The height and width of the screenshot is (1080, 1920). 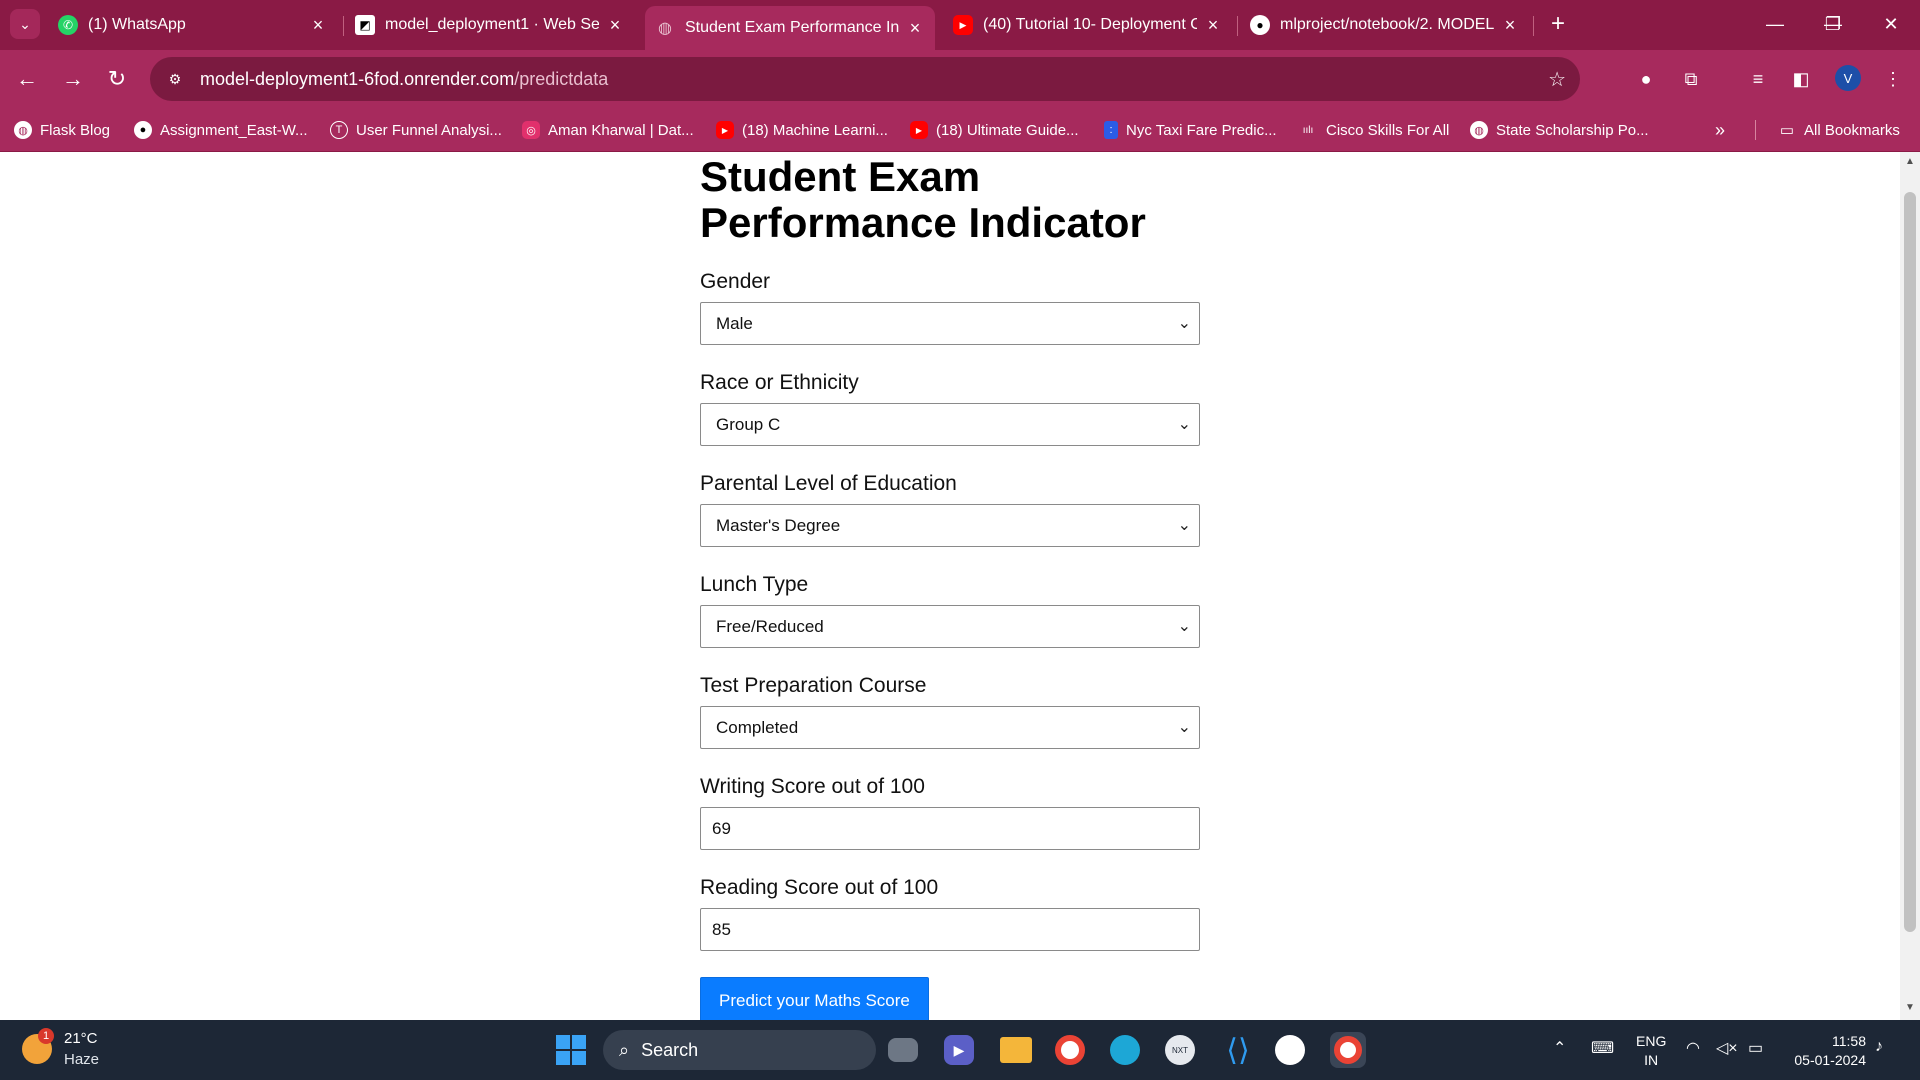 I want to click on writing-score-value: 69, so click(x=721, y=828).